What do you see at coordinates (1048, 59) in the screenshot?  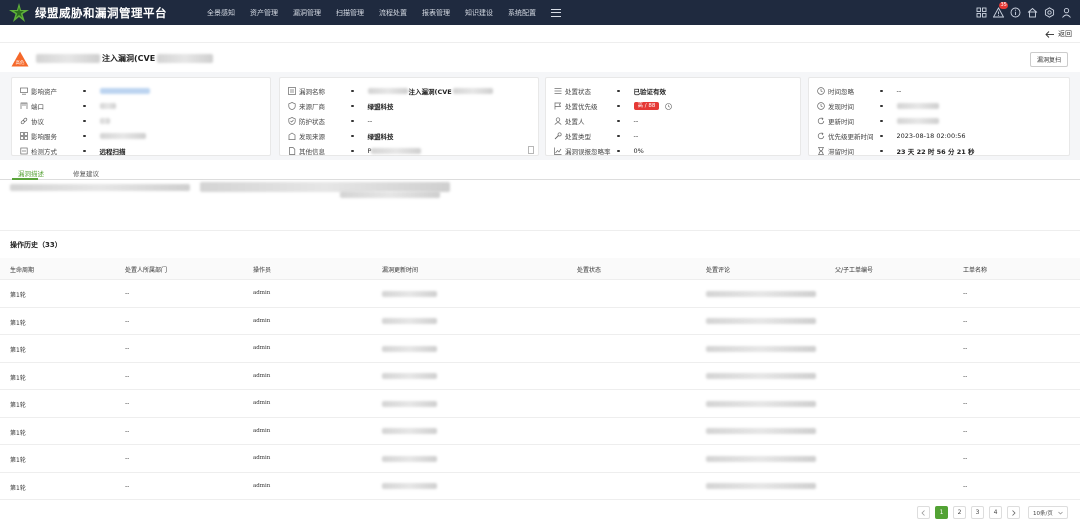 I see `rescan-vuln-button: 漏洞复扫` at bounding box center [1048, 59].